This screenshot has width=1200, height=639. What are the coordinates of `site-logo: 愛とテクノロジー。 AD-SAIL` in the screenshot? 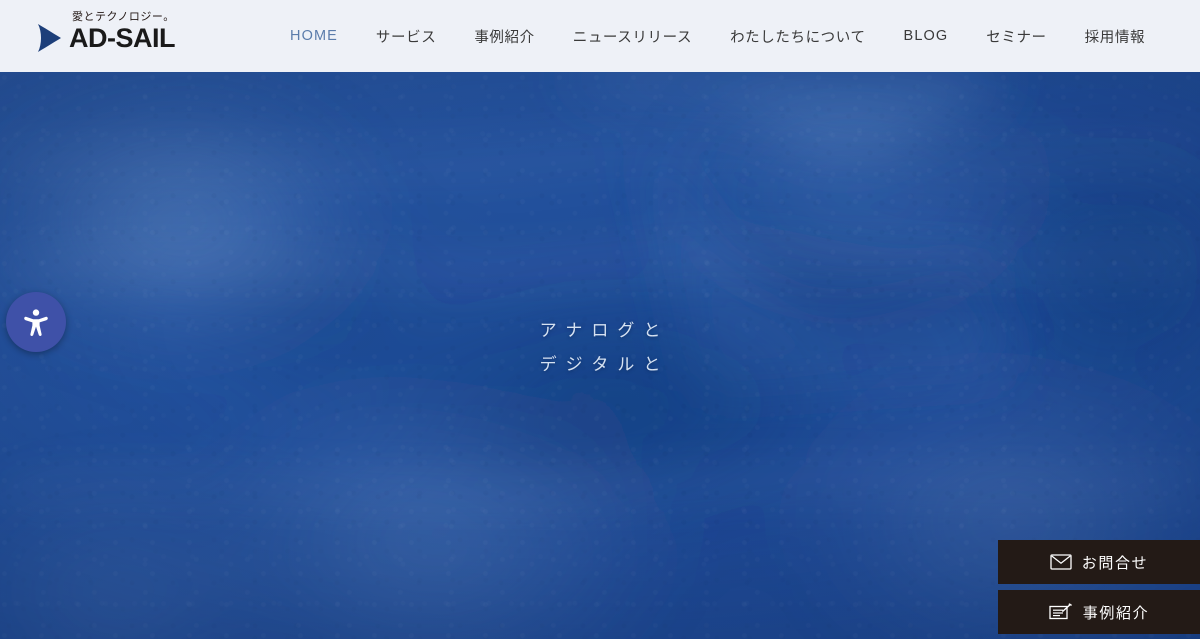 It's located at (126, 35).